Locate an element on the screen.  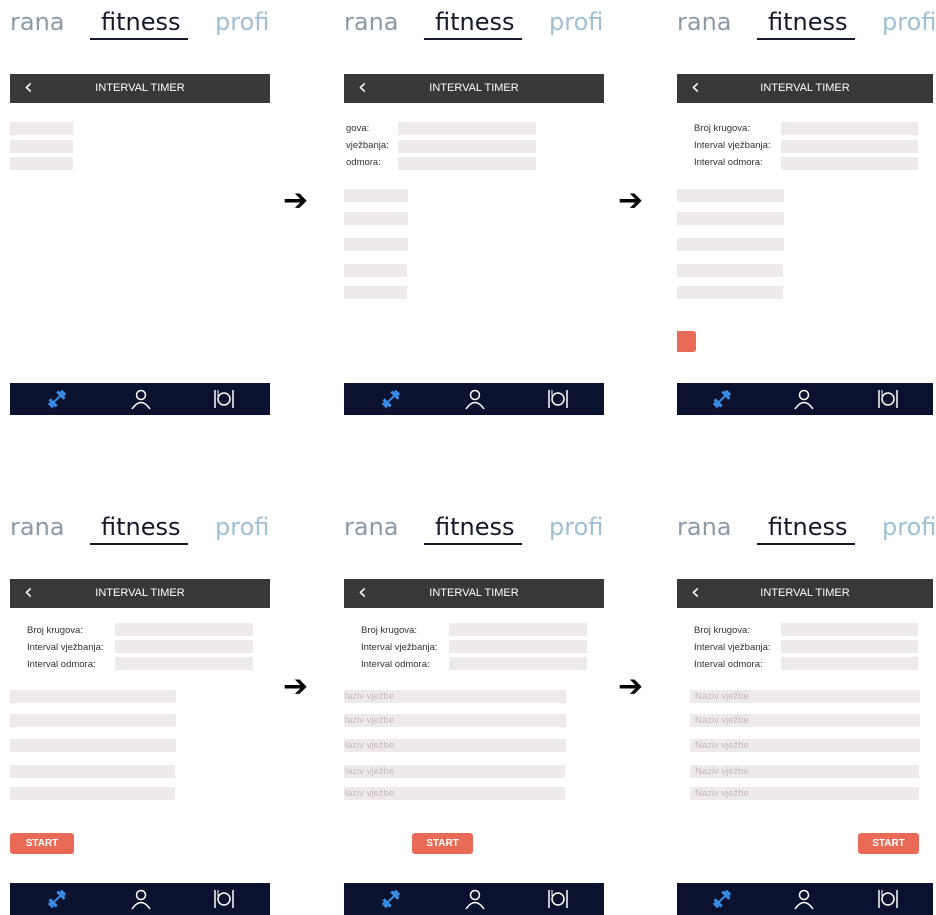
bottom-nav is located at coordinates (805, 899).